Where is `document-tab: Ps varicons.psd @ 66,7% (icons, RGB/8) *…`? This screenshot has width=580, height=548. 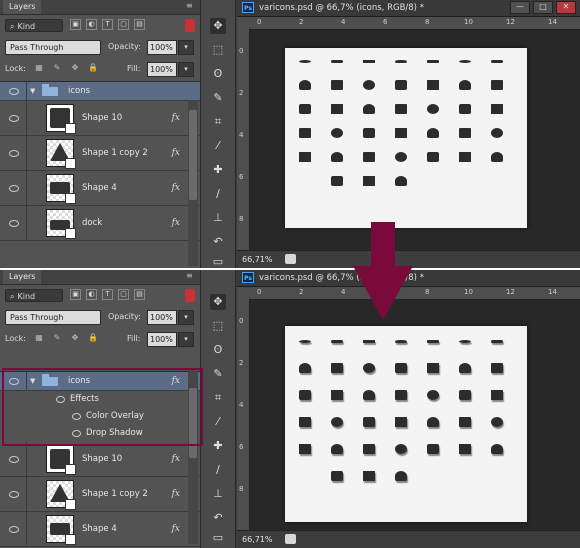
document-tab: Ps varicons.psd @ 66,7% (icons, RGB/8) *… is located at coordinates (408, 8).